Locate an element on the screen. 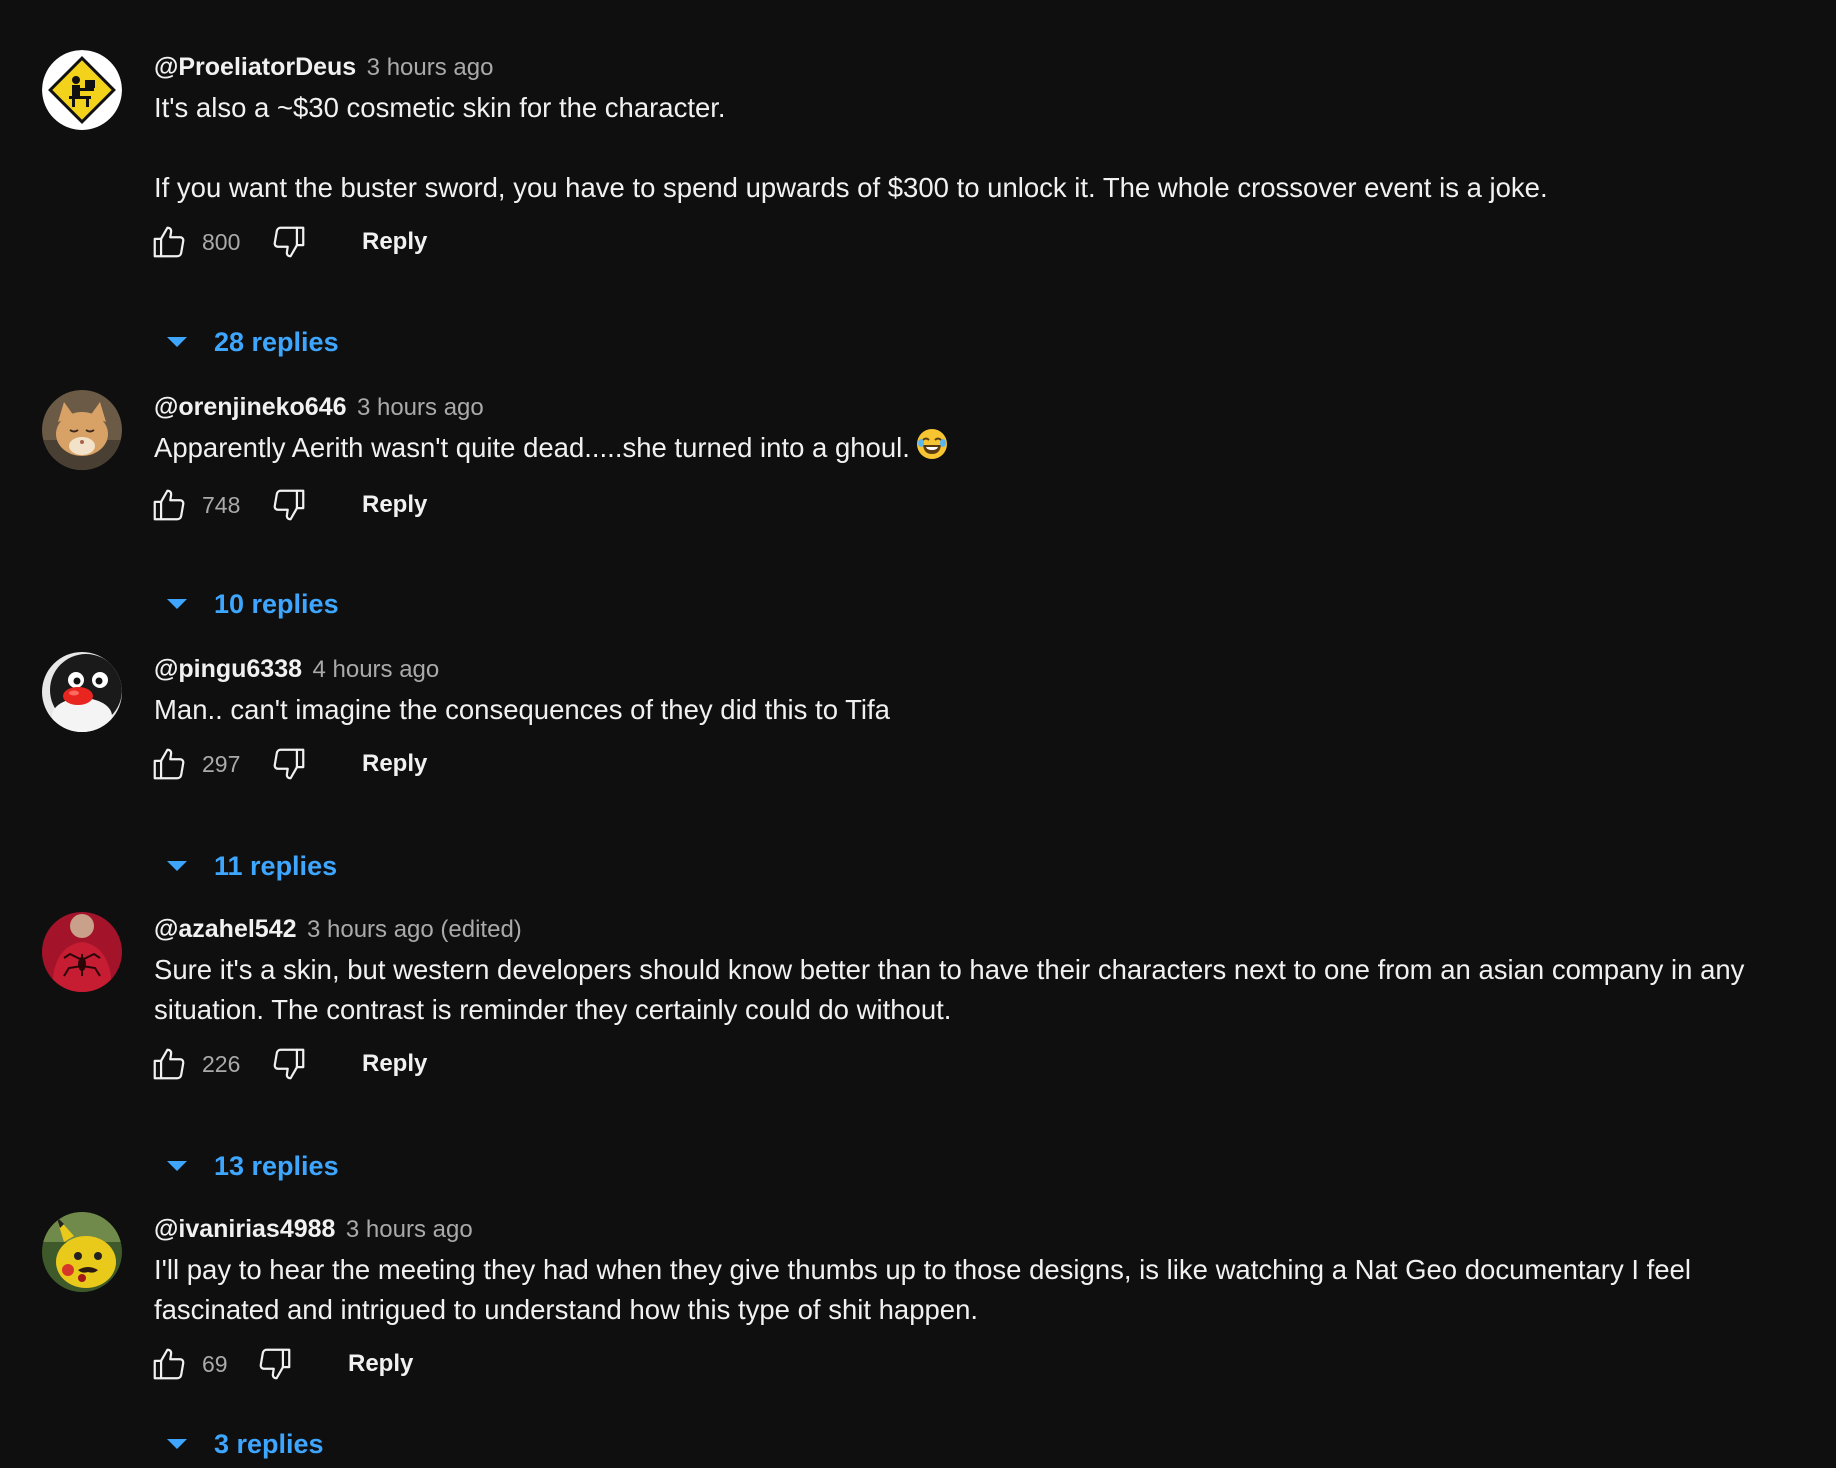 This screenshot has width=1836, height=1468. replies-count: 11 replies is located at coordinates (276, 865).